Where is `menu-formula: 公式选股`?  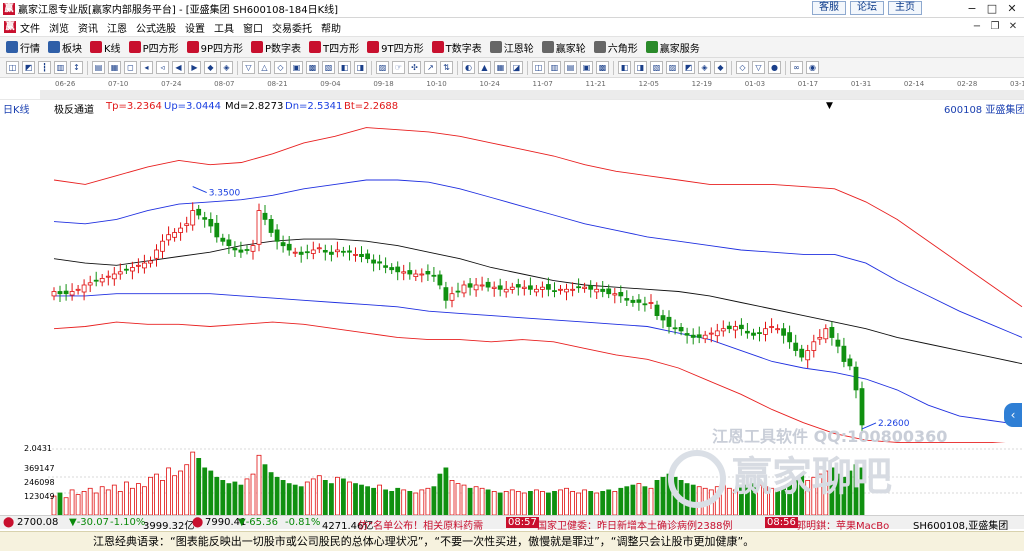 menu-formula: 公式选股 is located at coordinates (156, 27).